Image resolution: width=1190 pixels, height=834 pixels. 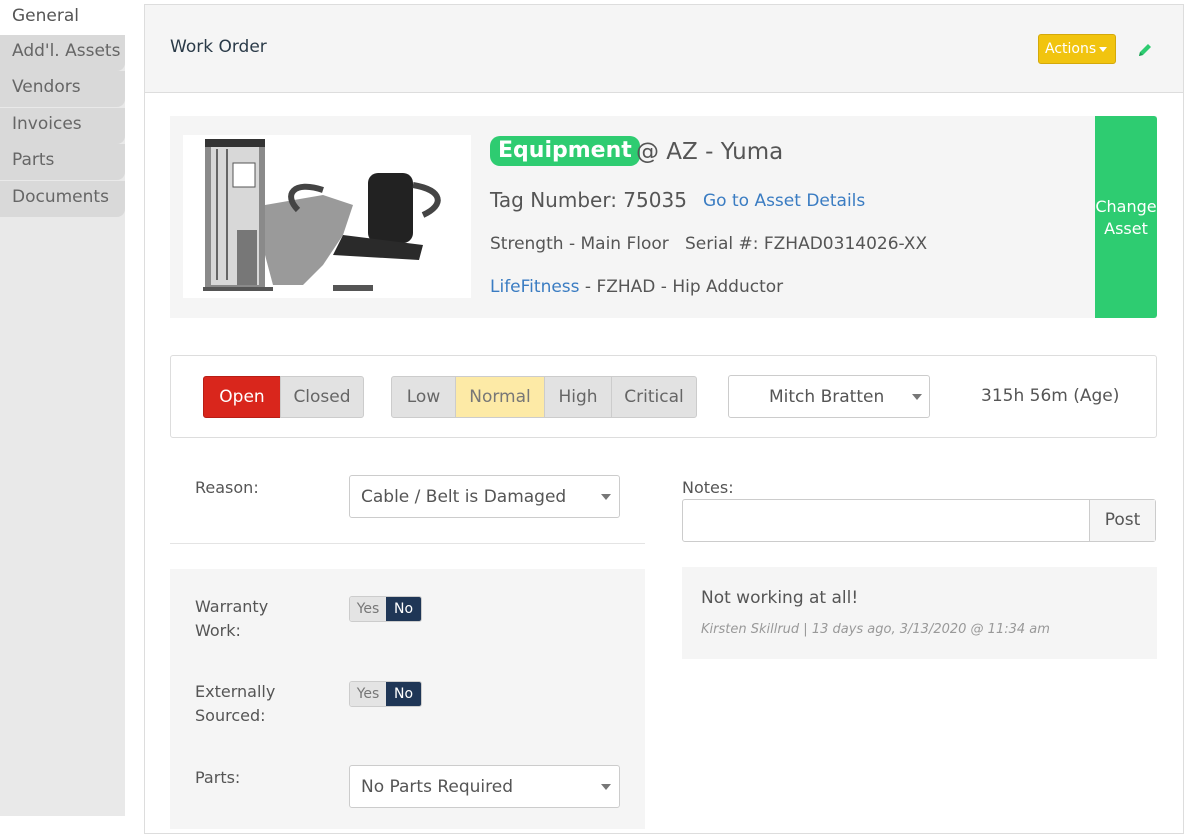 What do you see at coordinates (227, 487) in the screenshot?
I see `reason-label: Reason:` at bounding box center [227, 487].